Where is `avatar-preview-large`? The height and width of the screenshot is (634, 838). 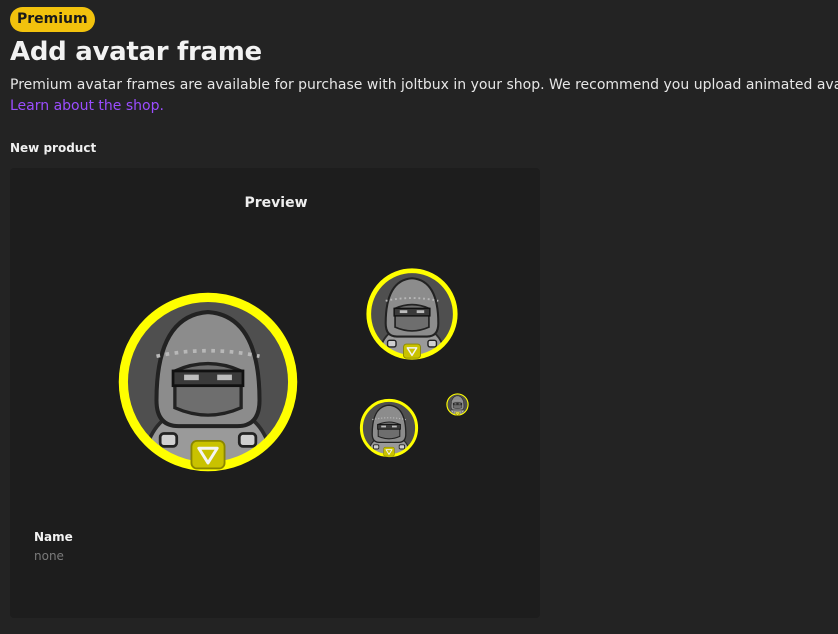 avatar-preview-large is located at coordinates (208, 382).